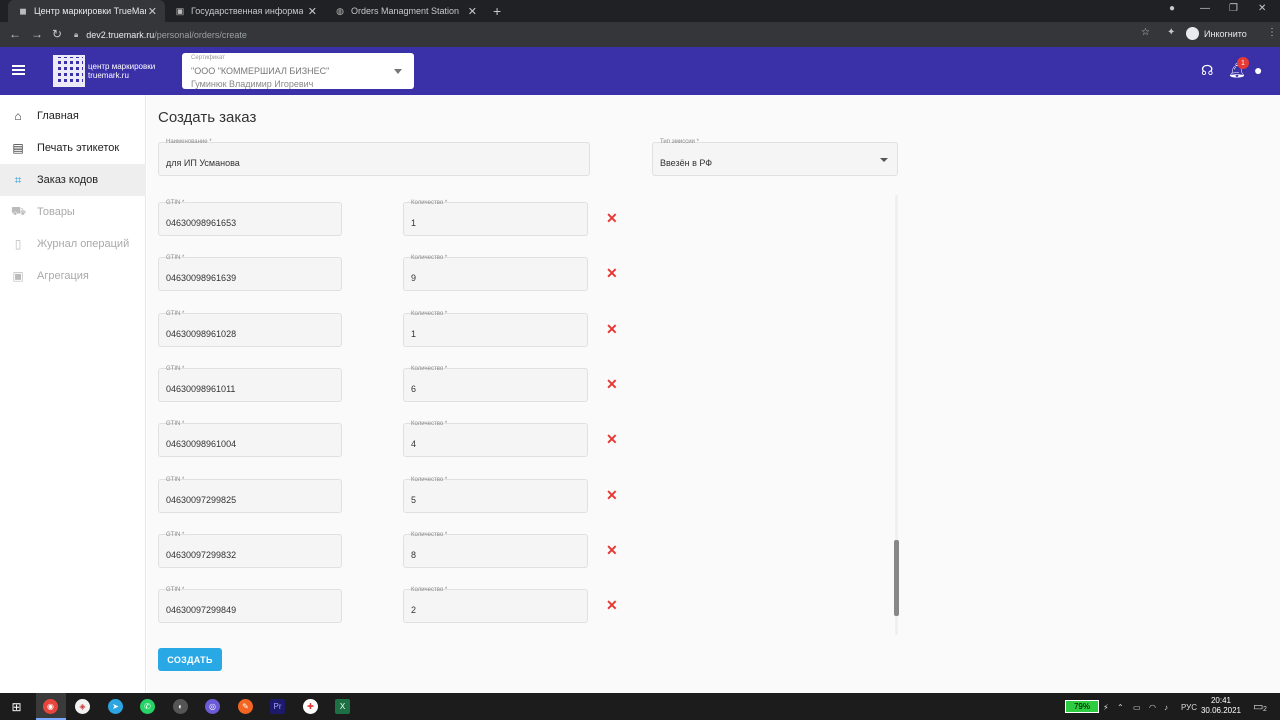 This screenshot has height=720, width=1280. Describe the element at coordinates (37, 34) in the screenshot. I see `forward-icon: →` at that location.